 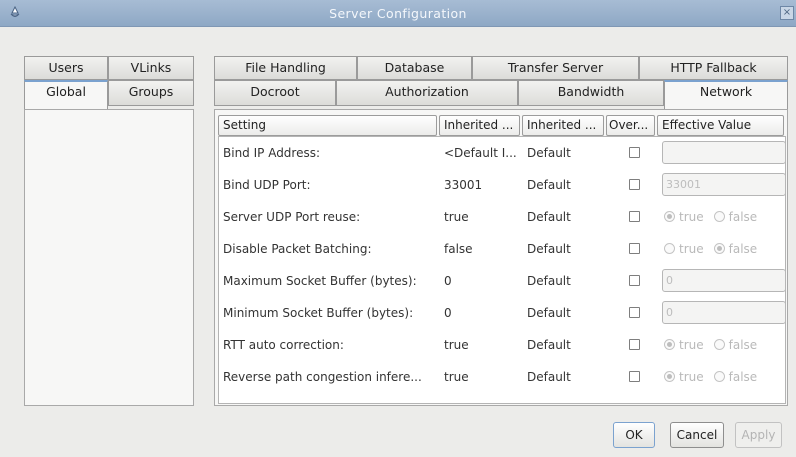 I want to click on effective-value-field, so click(x=724, y=152).